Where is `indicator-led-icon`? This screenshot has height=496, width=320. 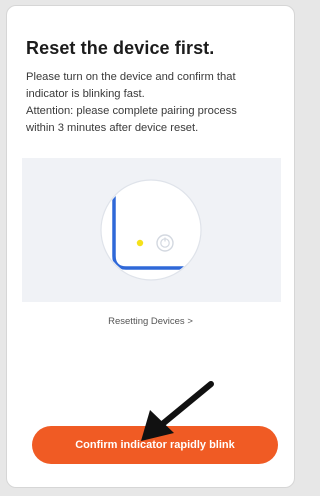 indicator-led-icon is located at coordinates (140, 243).